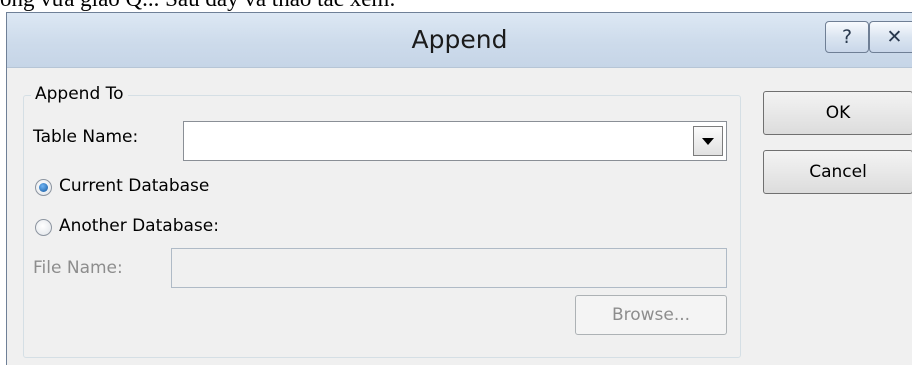 Image resolution: width=912 pixels, height=365 pixels. I want to click on cancel-button: Cancel, so click(837, 172).